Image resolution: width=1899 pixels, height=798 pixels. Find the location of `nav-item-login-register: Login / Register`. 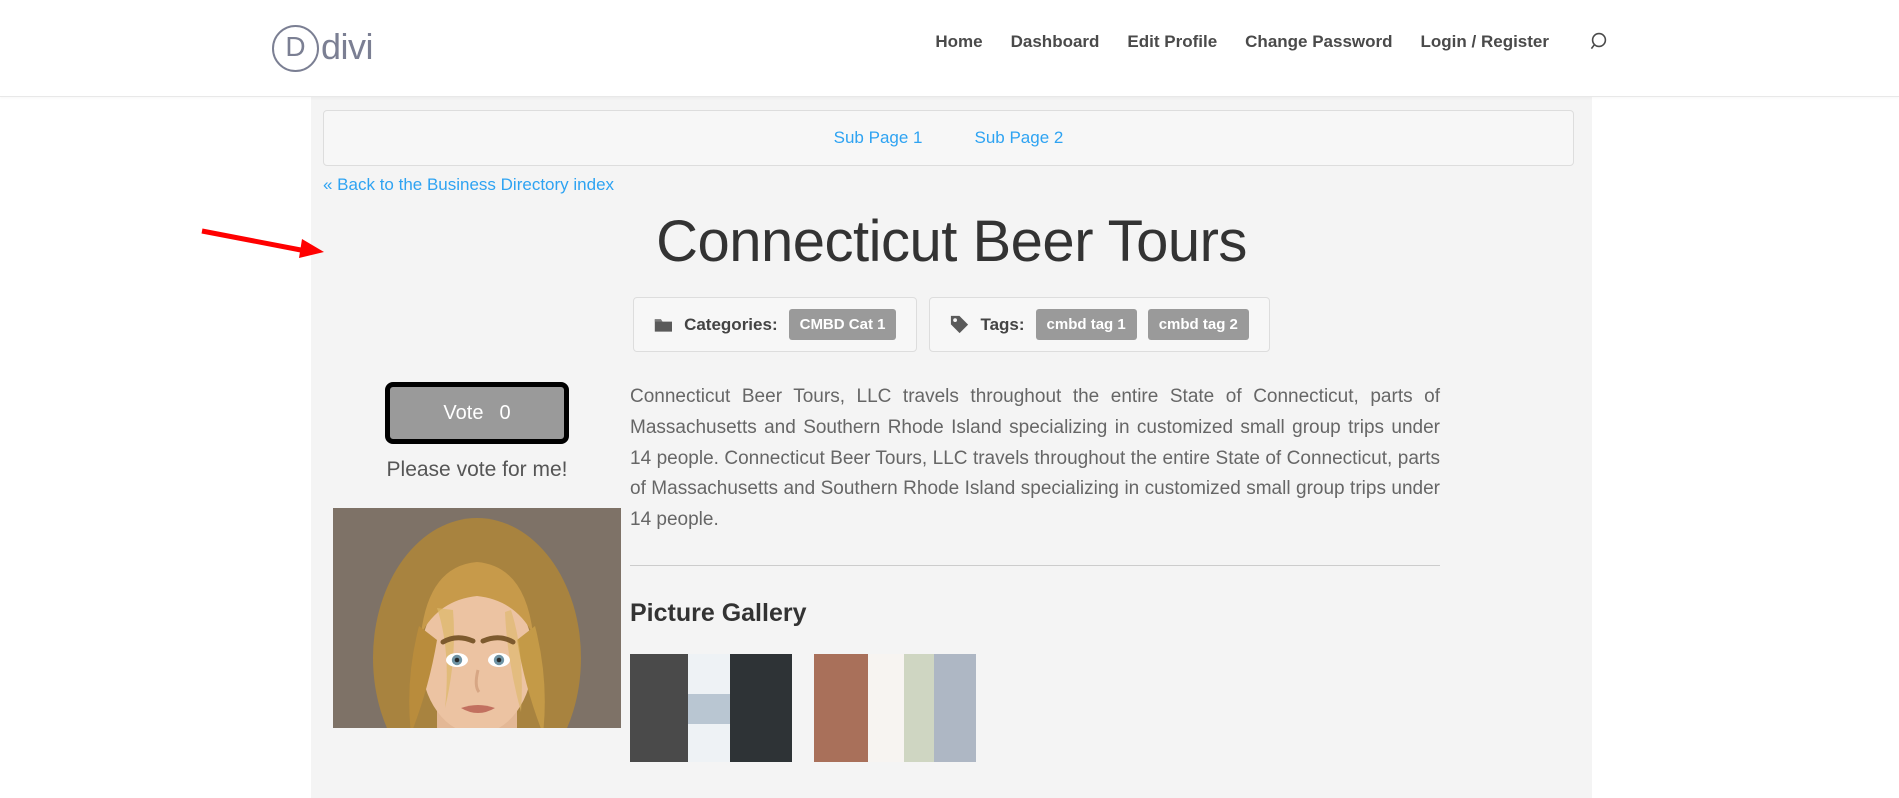

nav-item-login-register: Login / Register is located at coordinates (1485, 42).